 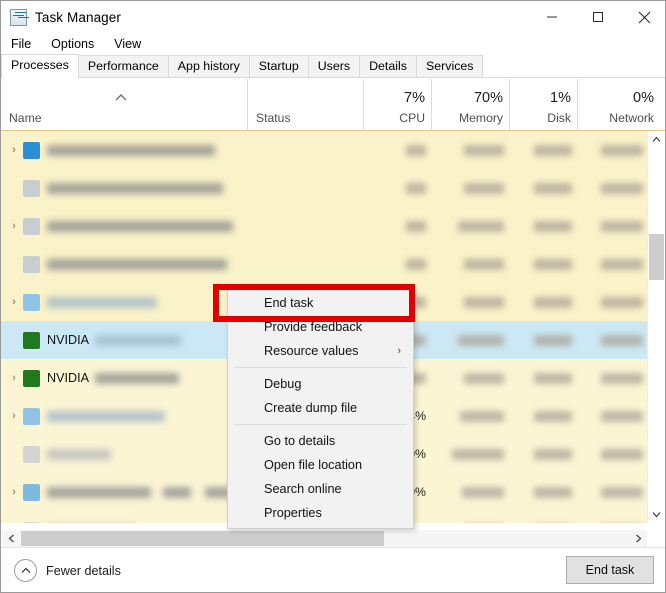 What do you see at coordinates (278, 66) in the screenshot?
I see `tab-startup: Startup` at bounding box center [278, 66].